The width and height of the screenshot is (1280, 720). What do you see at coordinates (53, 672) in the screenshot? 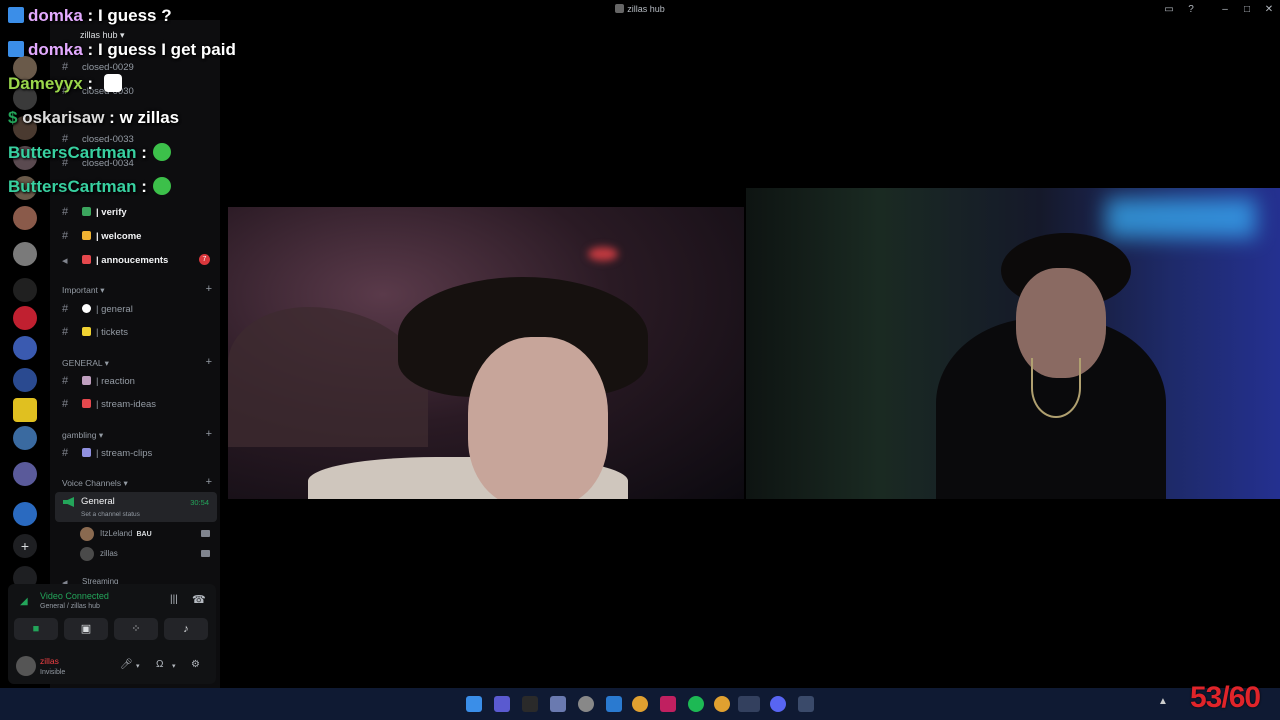
I see `user-status: Invisible` at bounding box center [53, 672].